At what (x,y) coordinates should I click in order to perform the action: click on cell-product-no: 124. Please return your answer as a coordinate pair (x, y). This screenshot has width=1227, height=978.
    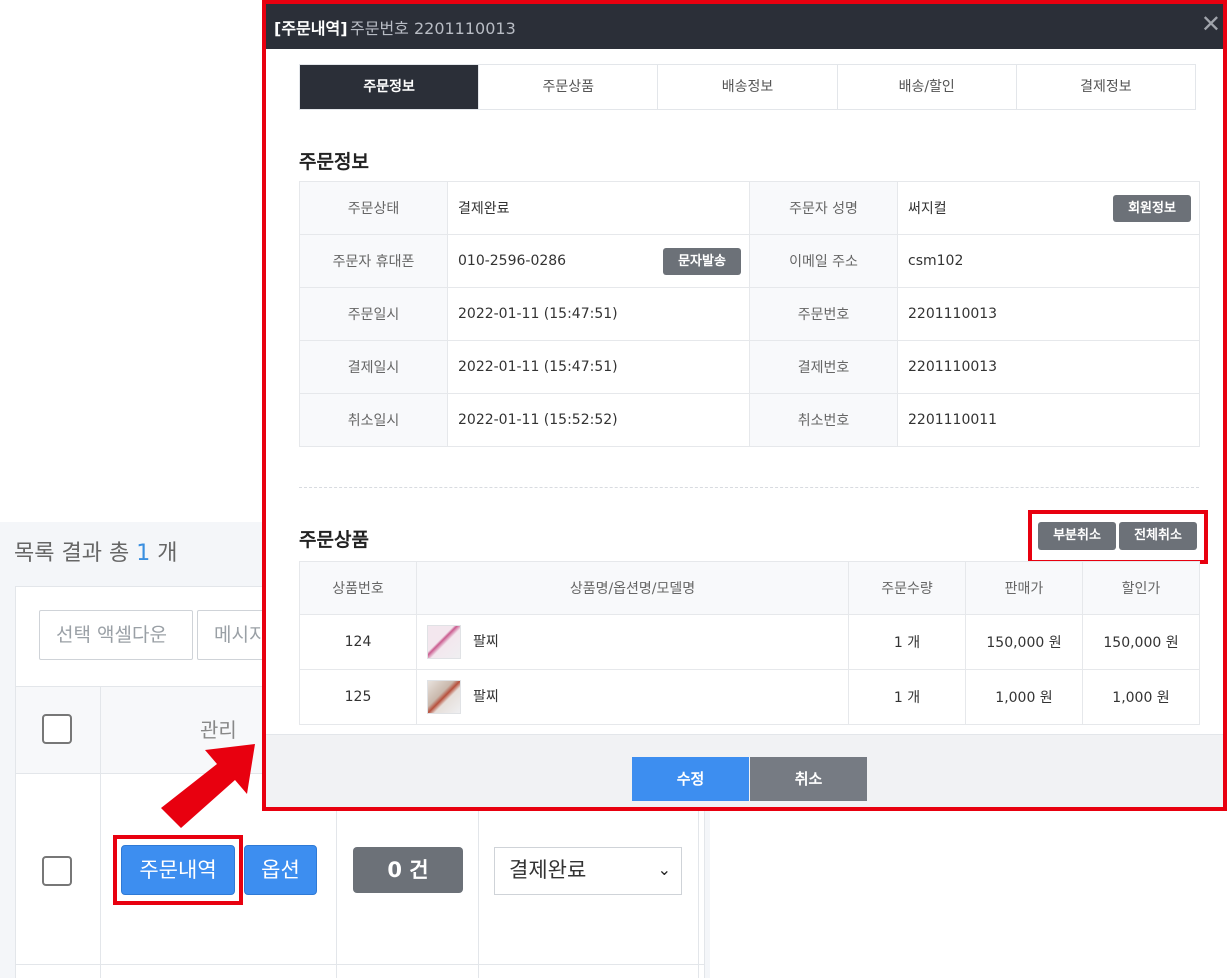
    Looking at the image, I should click on (358, 642).